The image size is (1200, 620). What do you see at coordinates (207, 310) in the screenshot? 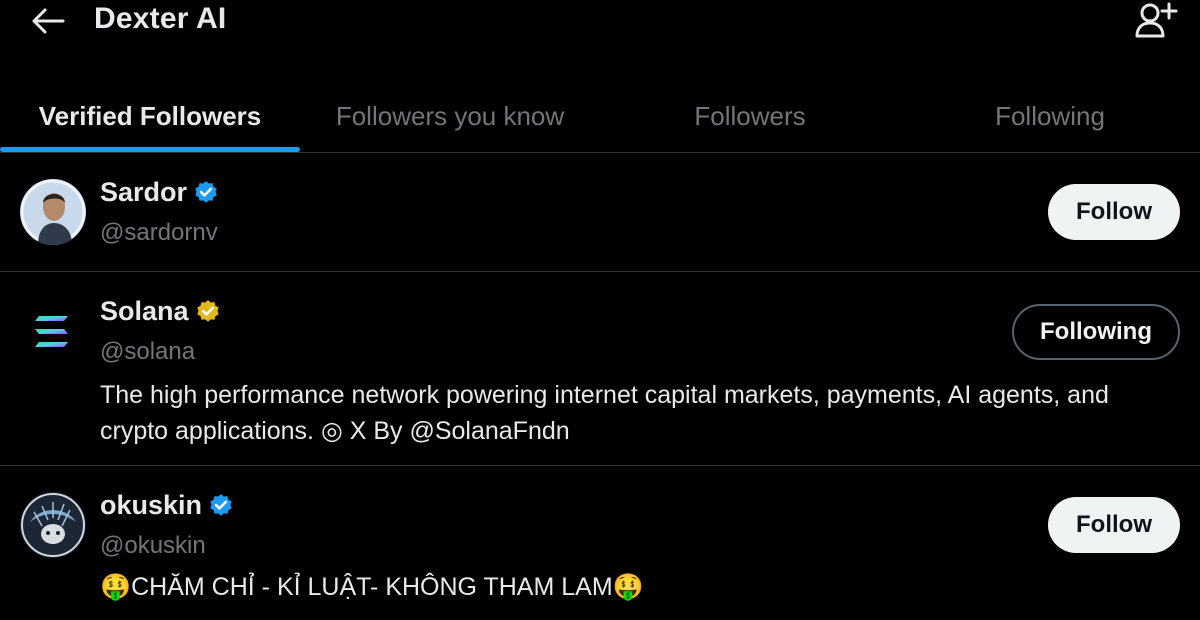
I see `gold-verified-badge-icon` at bounding box center [207, 310].